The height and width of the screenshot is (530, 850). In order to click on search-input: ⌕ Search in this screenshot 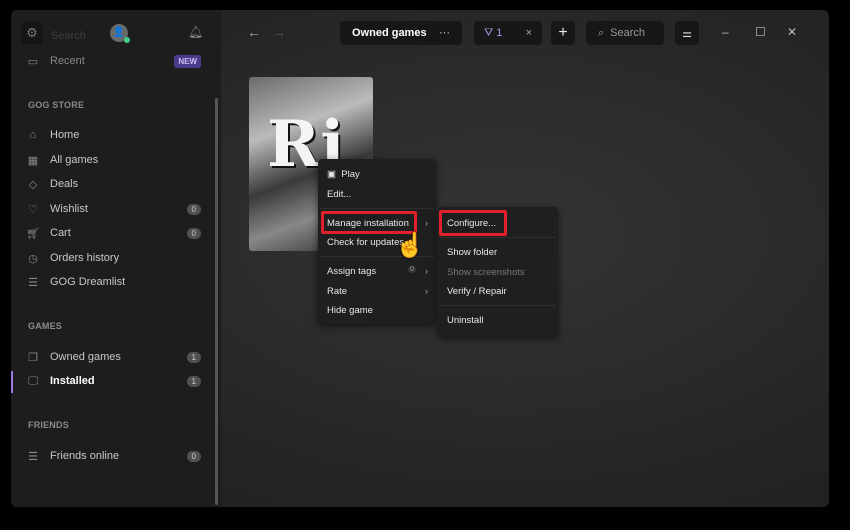, I will do `click(625, 33)`.